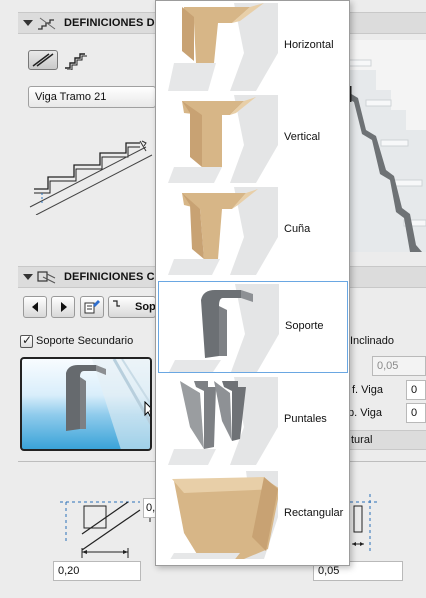 The image size is (426, 598). I want to click on stringer-mode-button, so click(43, 60).